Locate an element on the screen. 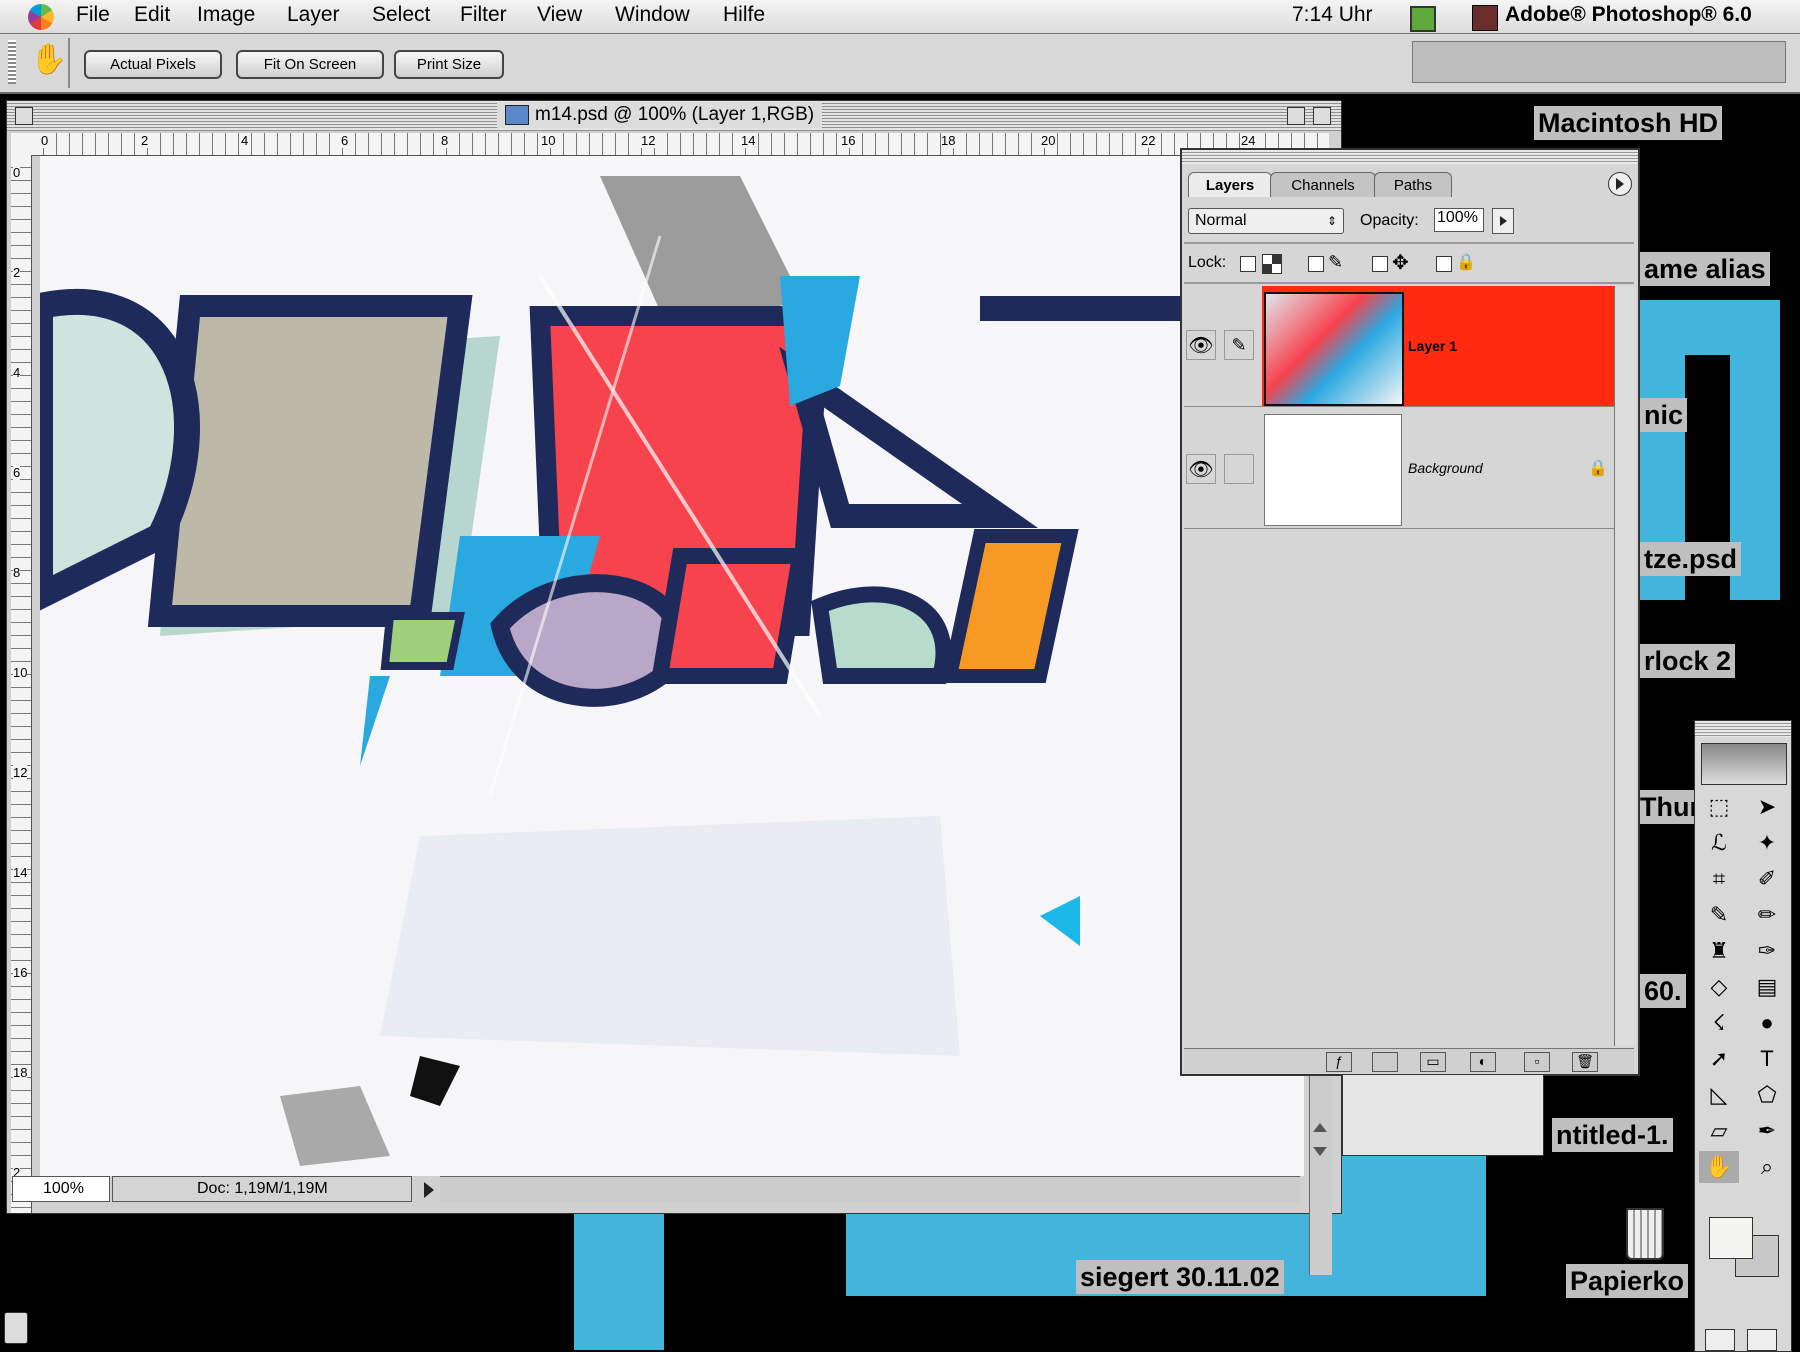  zoom-box-icon is located at coordinates (1296, 116).